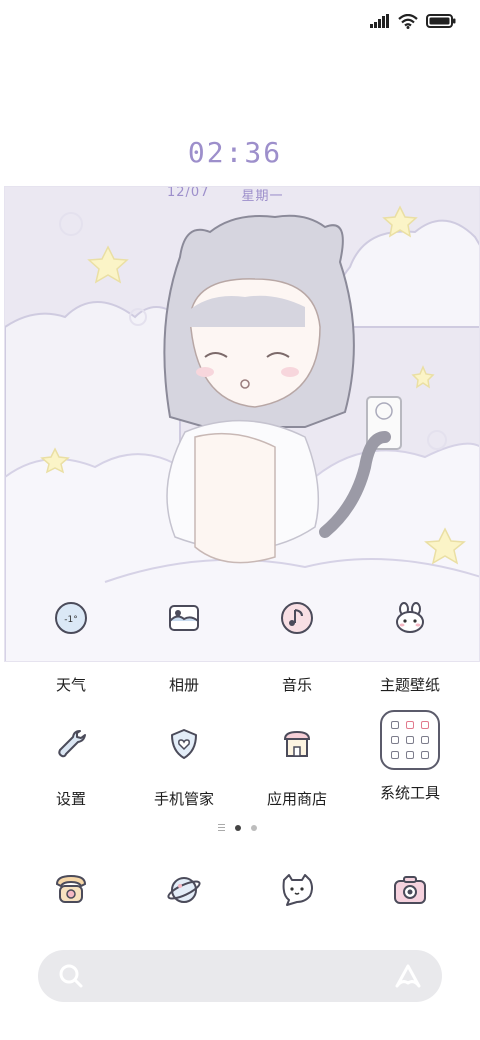 Image resolution: width=480 pixels, height=1040 pixels. What do you see at coordinates (240, 976) in the screenshot?
I see `search-bar` at bounding box center [240, 976].